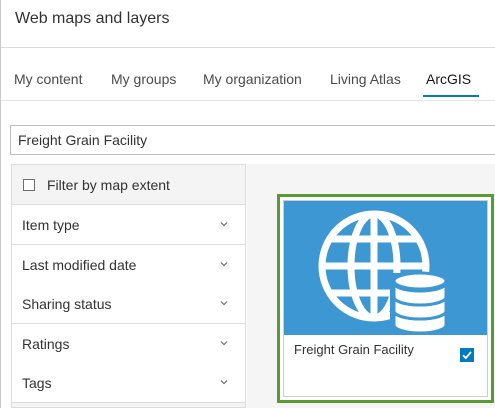 Image resolution: width=495 pixels, height=408 pixels. What do you see at coordinates (128, 344) in the screenshot?
I see `filter-ratings: Ratings` at bounding box center [128, 344].